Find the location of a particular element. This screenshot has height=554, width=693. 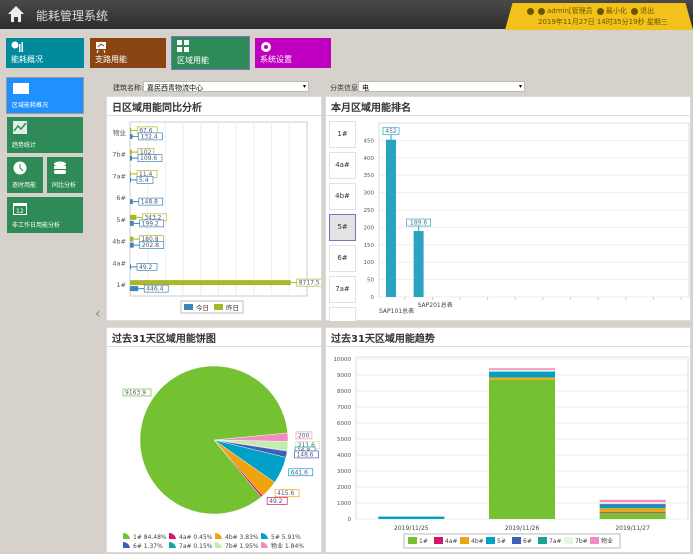

sidebar-item-yoy: 同比分析 is located at coordinates (65, 175).